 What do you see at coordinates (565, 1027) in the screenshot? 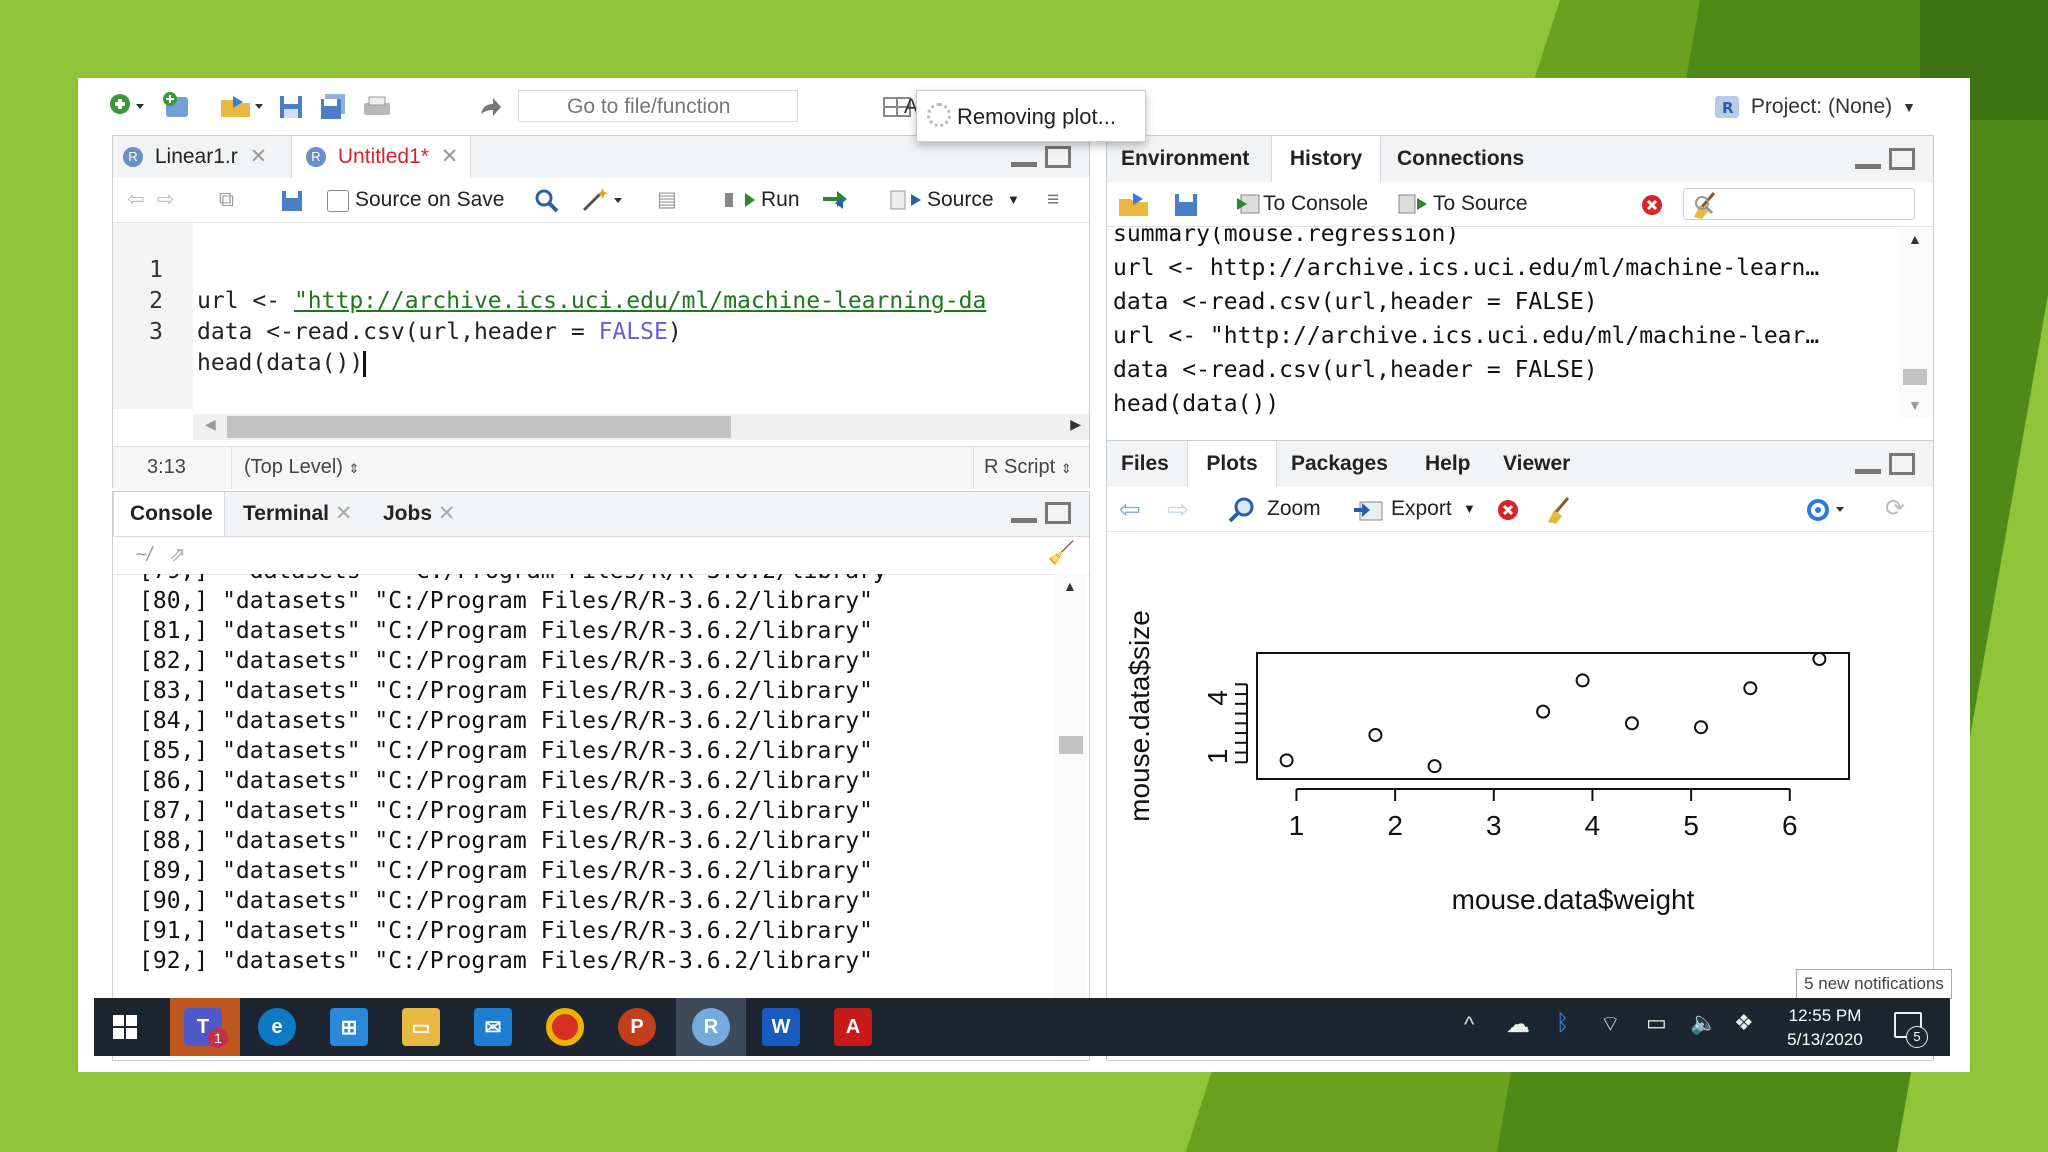
I see `chrome-icon` at bounding box center [565, 1027].